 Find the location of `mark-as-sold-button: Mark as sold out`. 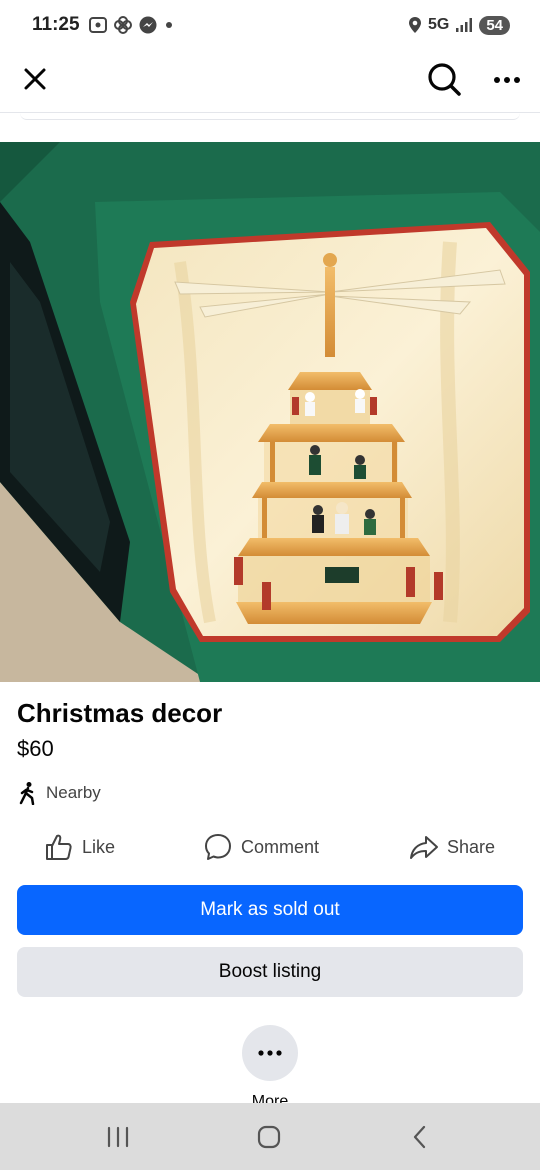

mark-as-sold-button: Mark as sold out is located at coordinates (270, 910).